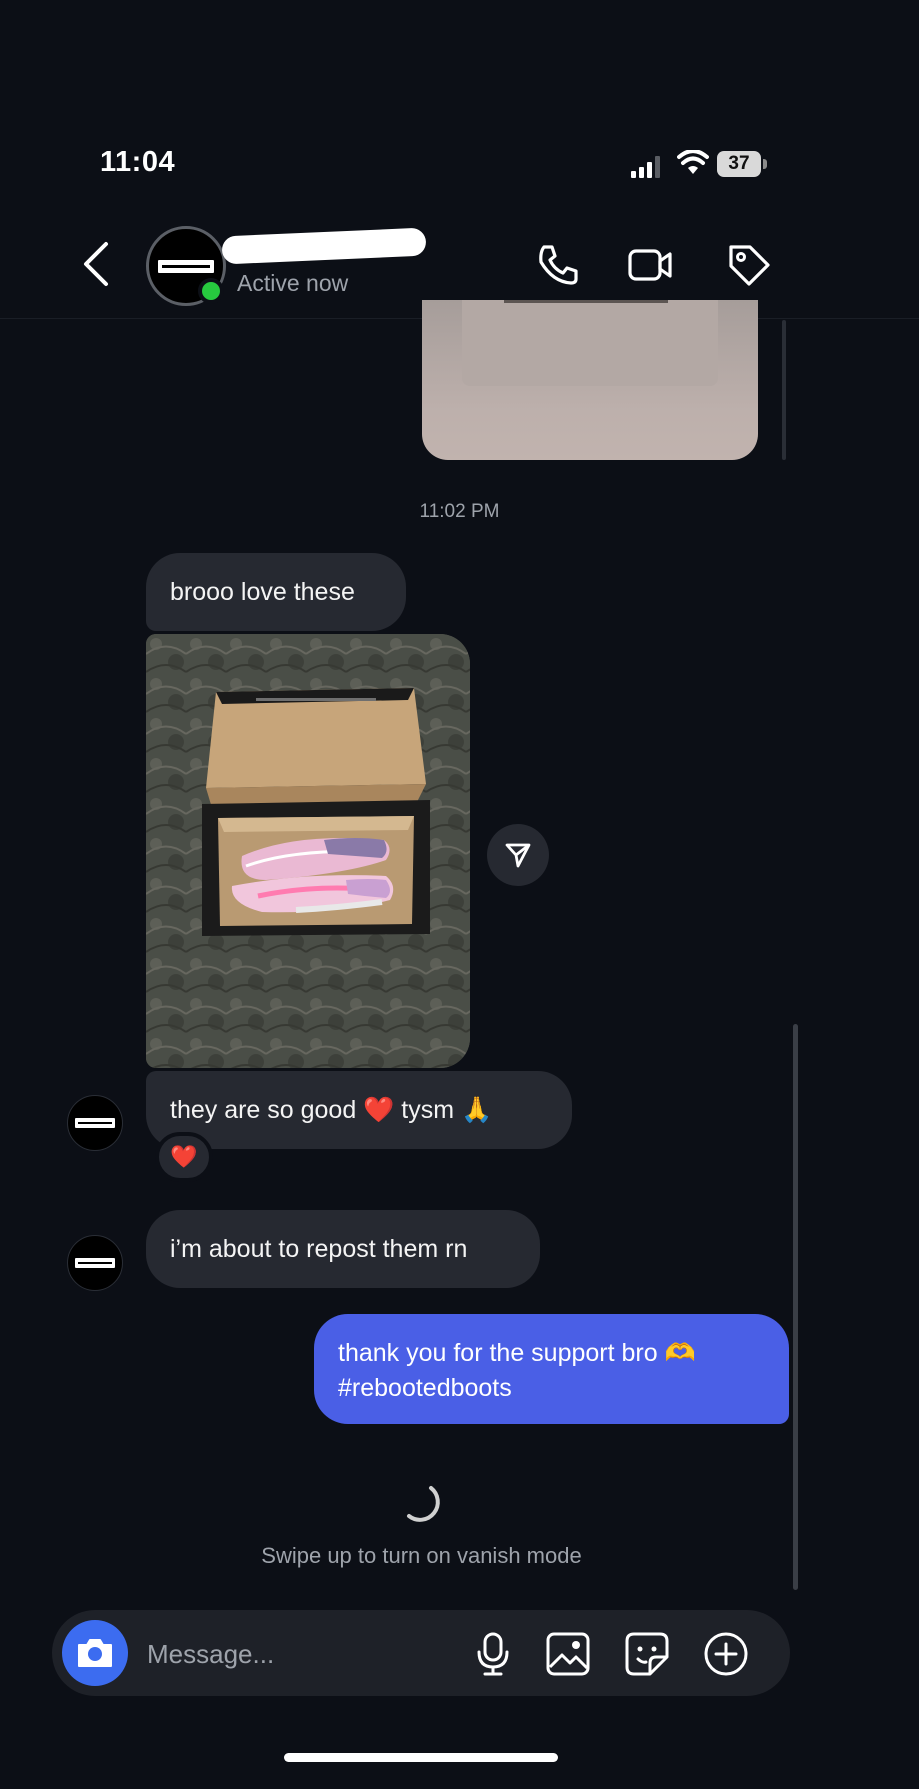 The image size is (919, 1789). I want to click on message-text-line-2: #rebootedboots, so click(425, 1388).